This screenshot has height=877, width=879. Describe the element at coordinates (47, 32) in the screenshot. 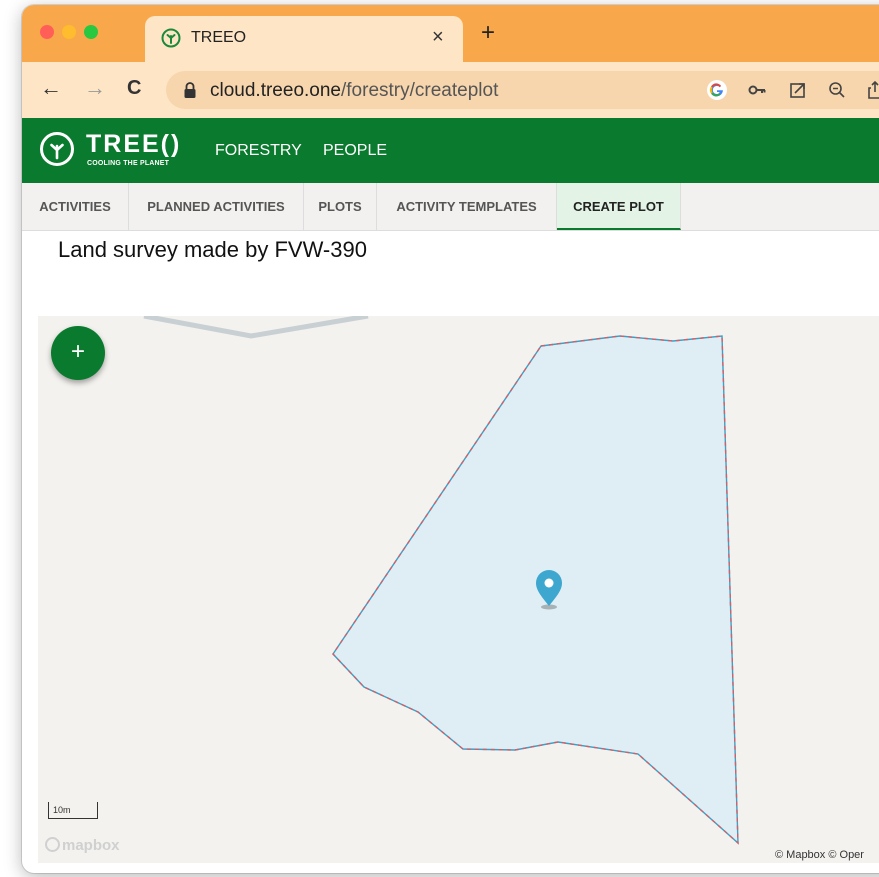

I see `close-window-button` at that location.